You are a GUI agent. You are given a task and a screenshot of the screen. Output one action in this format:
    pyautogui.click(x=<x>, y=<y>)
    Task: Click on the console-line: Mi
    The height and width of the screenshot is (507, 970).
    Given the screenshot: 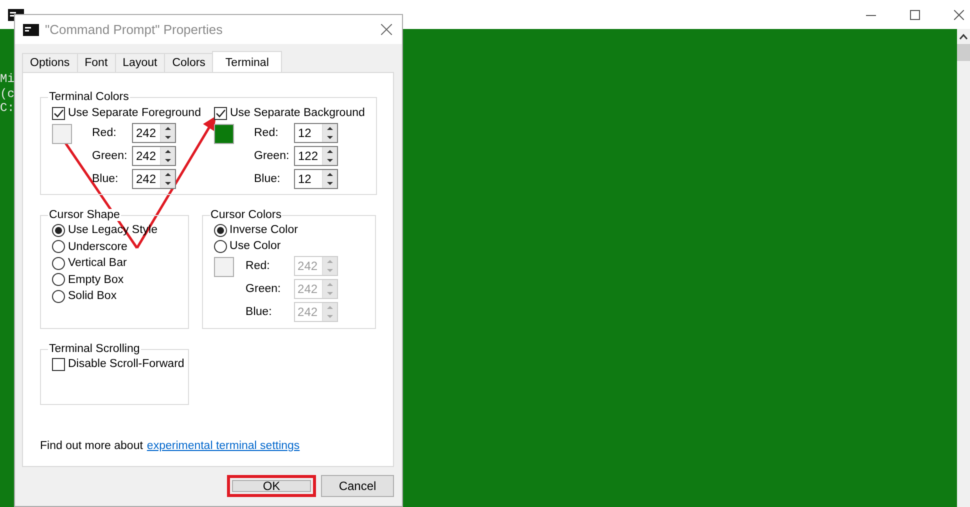 What is the action you would take?
    pyautogui.click(x=7, y=79)
    